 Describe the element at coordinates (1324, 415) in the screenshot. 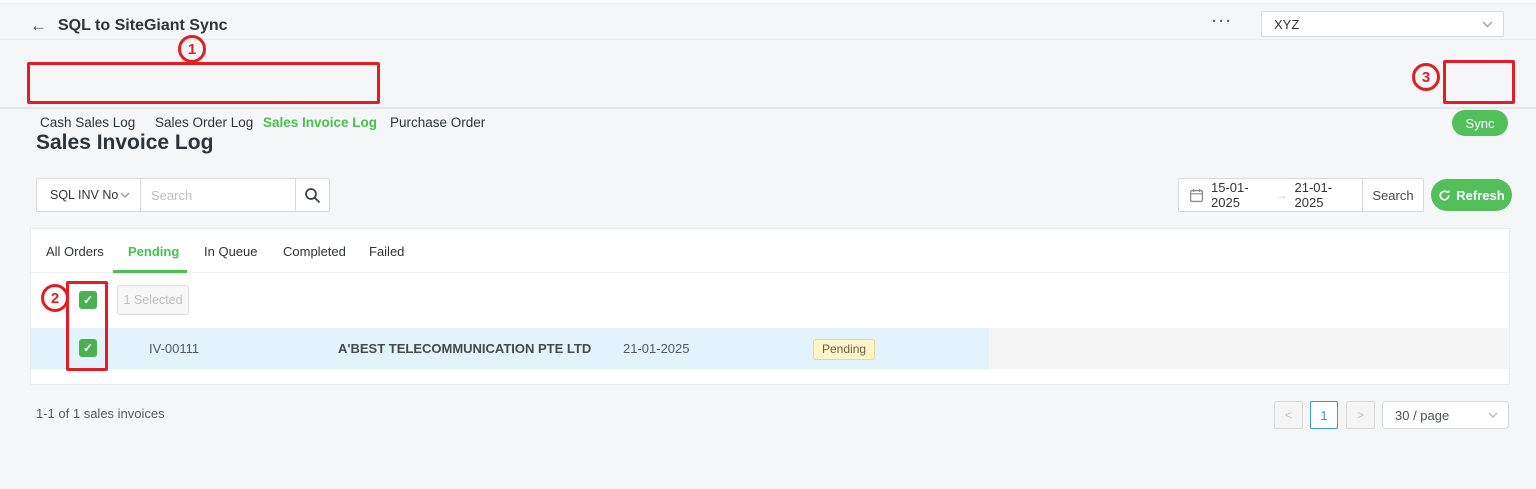

I see `pagination-page-1: 1` at that location.